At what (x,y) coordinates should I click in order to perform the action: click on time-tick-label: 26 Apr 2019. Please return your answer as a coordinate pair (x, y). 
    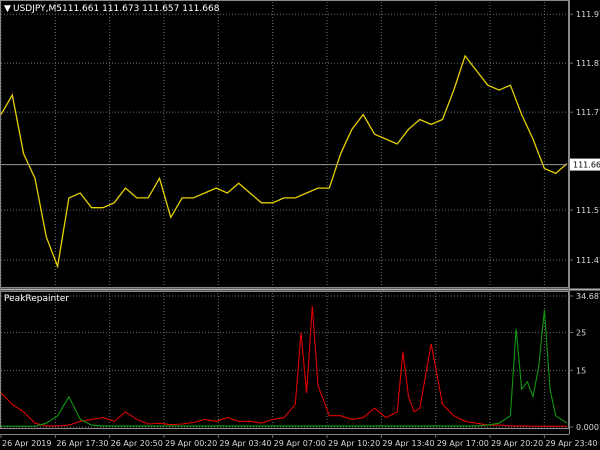
    Looking at the image, I should click on (26, 443).